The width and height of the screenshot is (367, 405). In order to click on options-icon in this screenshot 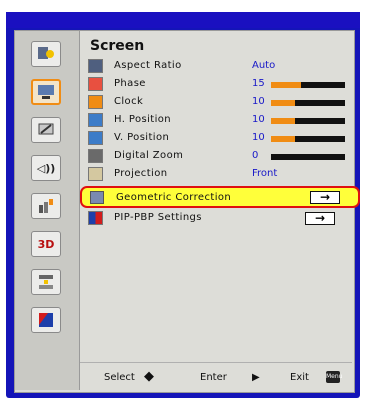, I will do `click(46, 206)`.